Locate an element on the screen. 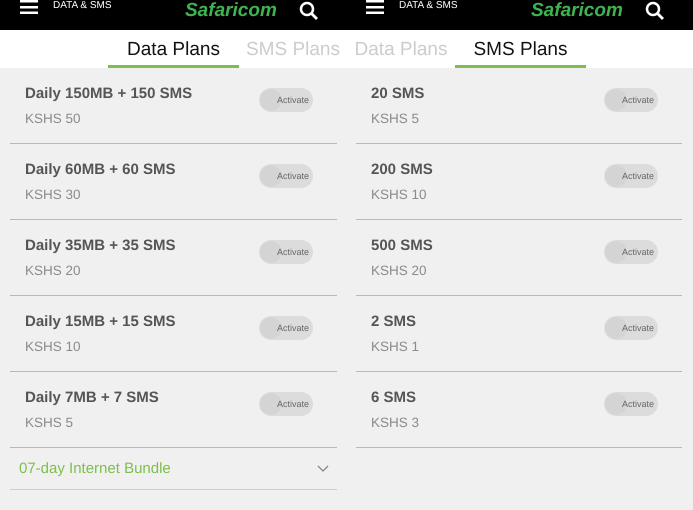 Image resolution: width=693 pixels, height=510 pixels. plan-price: KSHS 50 is located at coordinates (53, 118).